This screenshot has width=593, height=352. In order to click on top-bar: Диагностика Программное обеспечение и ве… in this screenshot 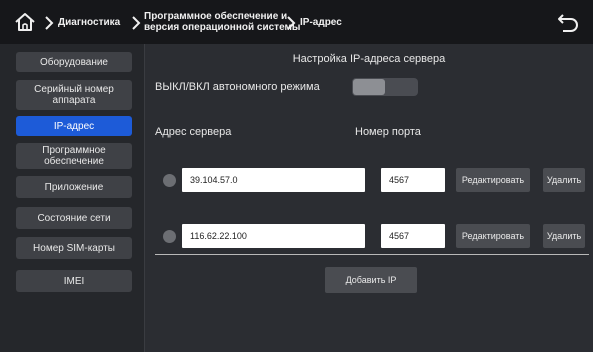, I will do `click(296, 22)`.